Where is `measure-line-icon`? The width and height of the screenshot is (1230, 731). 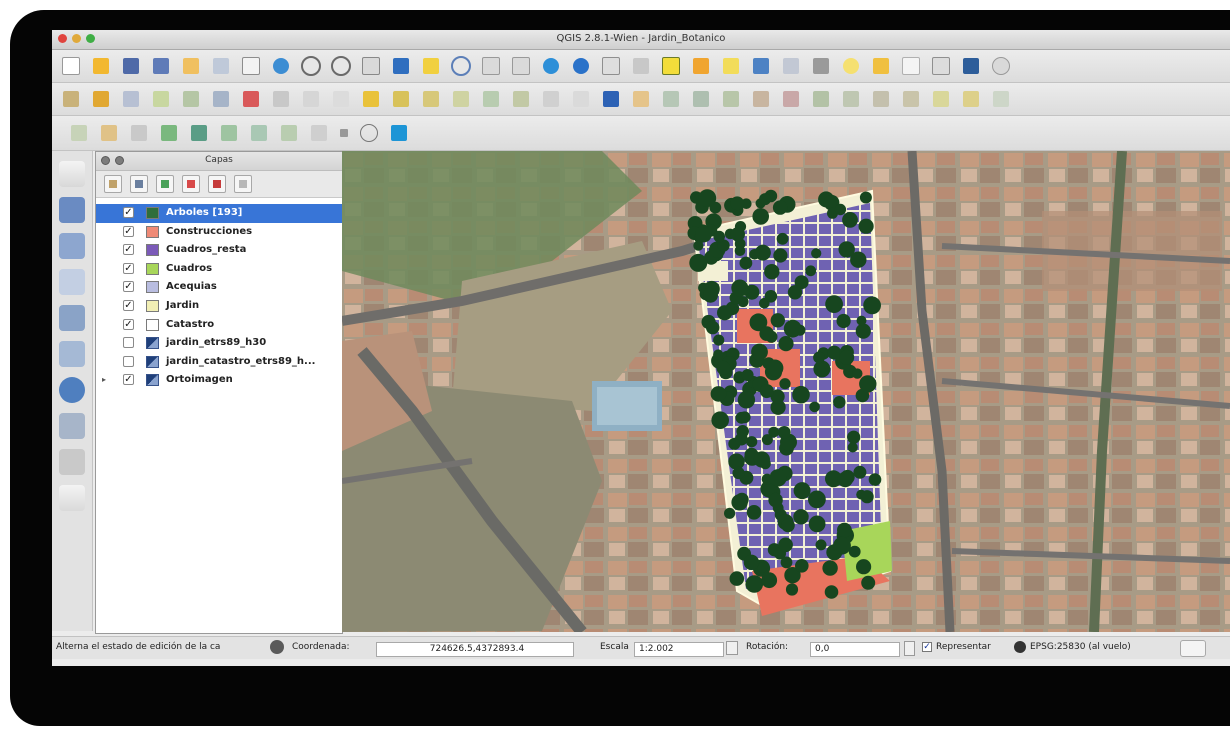
measure-line-icon is located at coordinates (821, 66).